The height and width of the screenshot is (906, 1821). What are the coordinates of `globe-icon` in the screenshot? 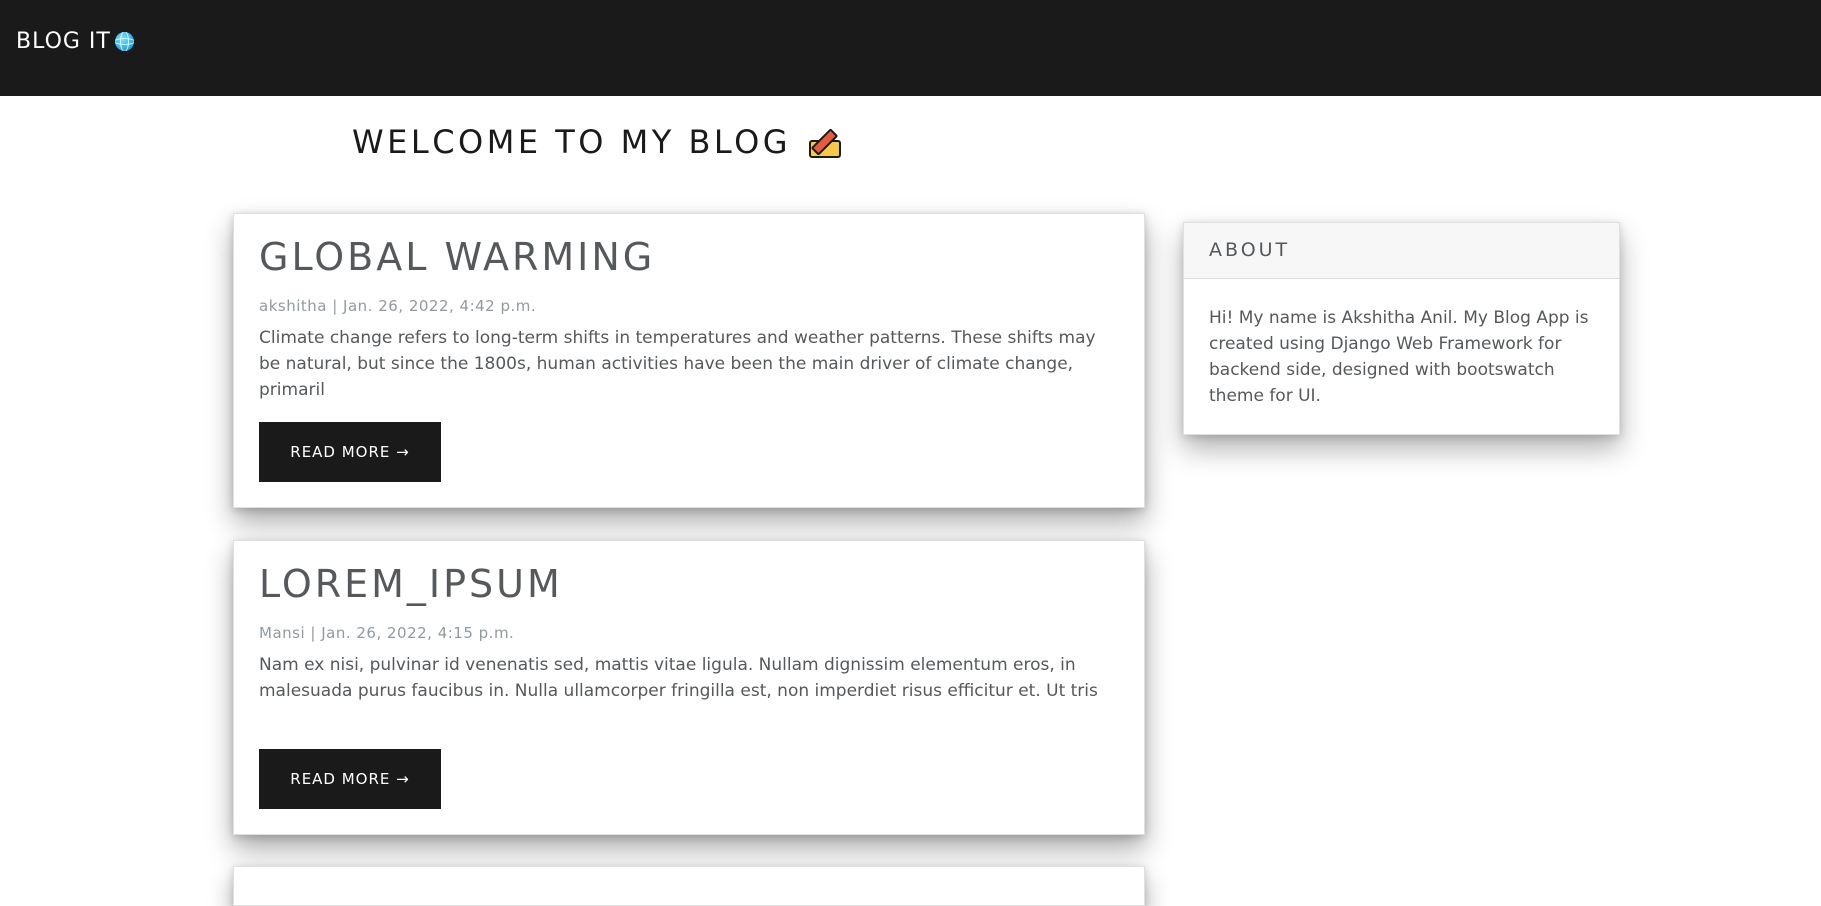 It's located at (124, 41).